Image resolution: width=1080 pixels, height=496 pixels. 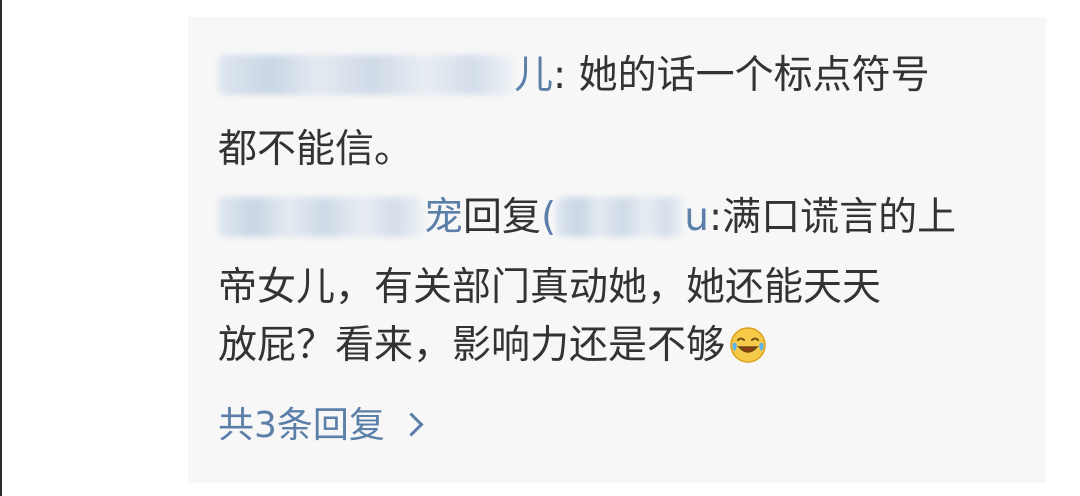 I want to click on comment-author-suffix: 儿, so click(x=534, y=75).